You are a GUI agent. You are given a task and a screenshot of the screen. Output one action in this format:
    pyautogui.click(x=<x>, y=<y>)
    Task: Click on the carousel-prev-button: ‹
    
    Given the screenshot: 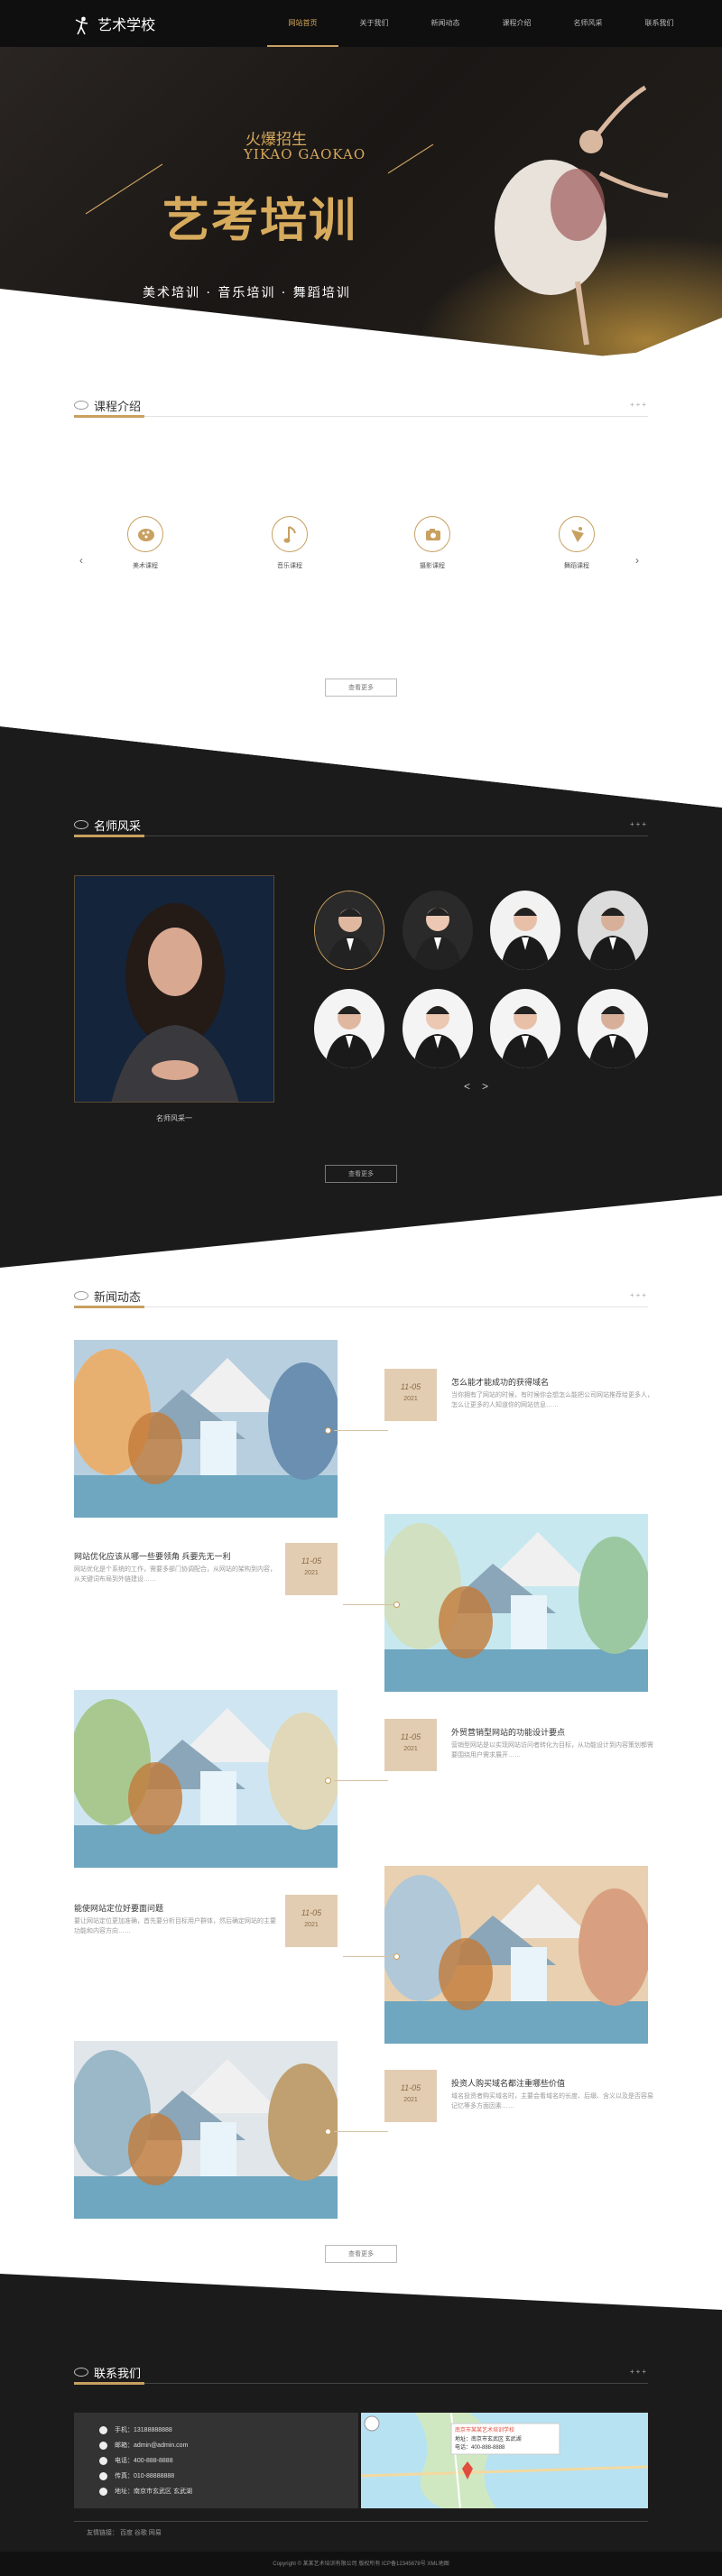 What is the action you would take?
    pyautogui.click(x=81, y=560)
    